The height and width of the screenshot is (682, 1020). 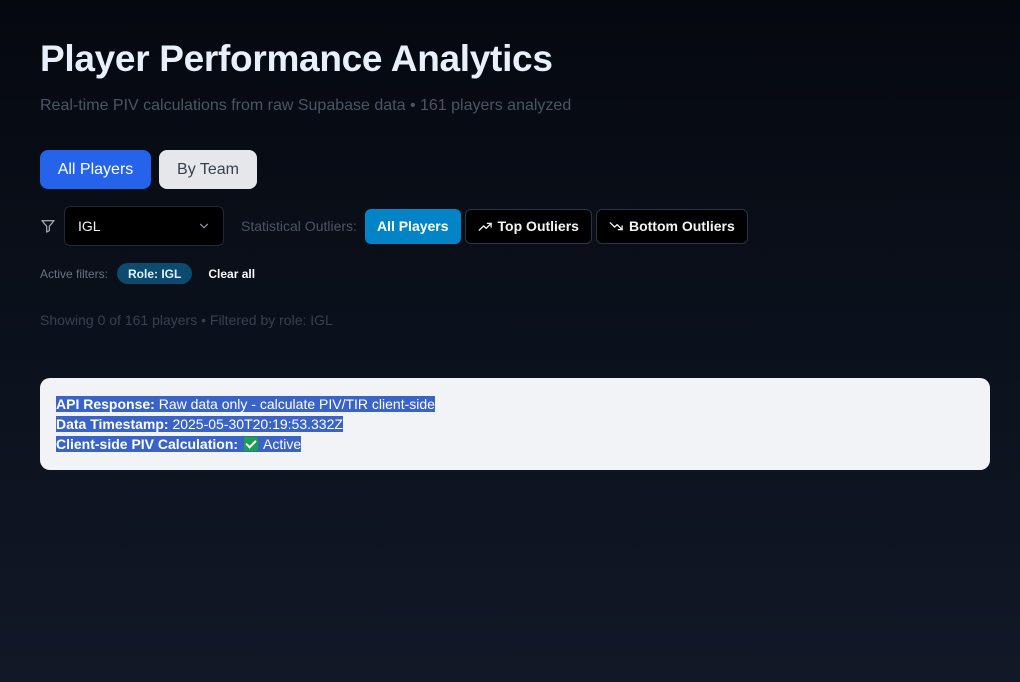 I want to click on api-response-key: API Response:, so click(x=105, y=404).